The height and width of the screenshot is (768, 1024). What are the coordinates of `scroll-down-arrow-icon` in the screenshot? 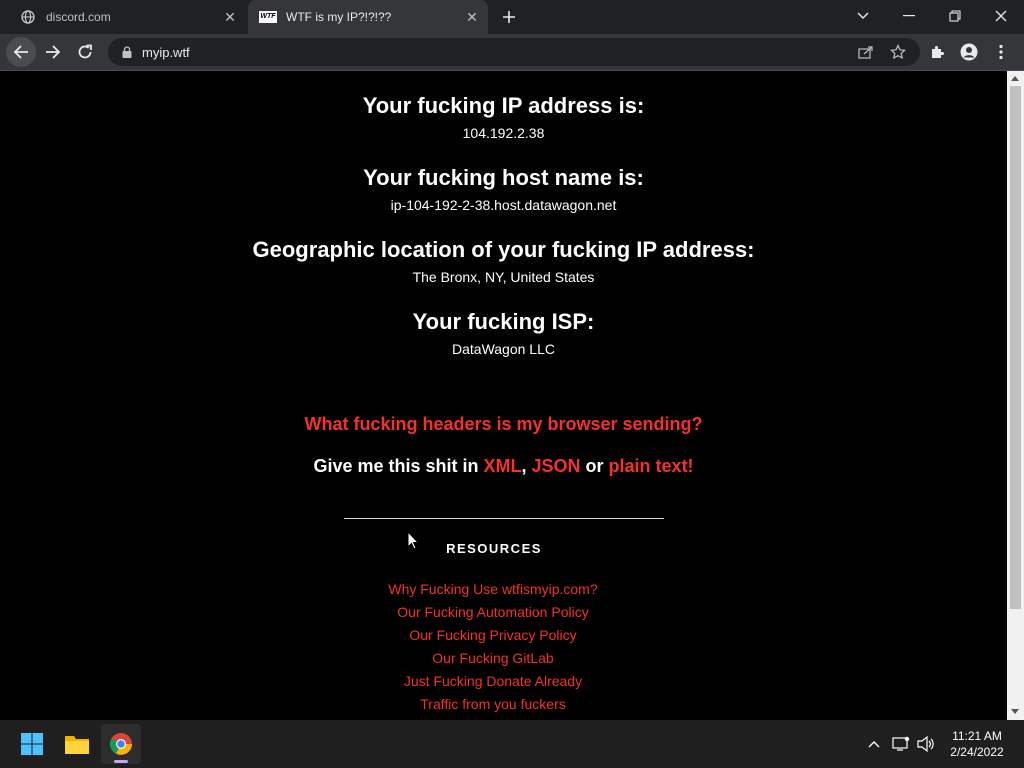 It's located at (1015, 711).